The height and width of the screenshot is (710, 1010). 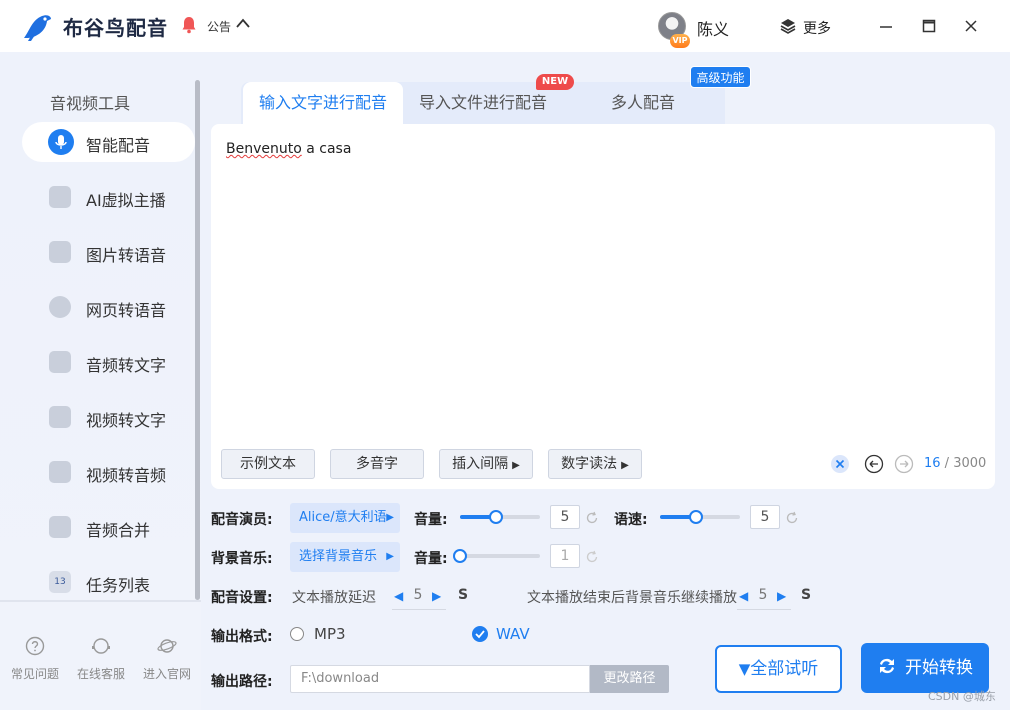 I want to click on char-count-max: / 3000, so click(x=963, y=463).